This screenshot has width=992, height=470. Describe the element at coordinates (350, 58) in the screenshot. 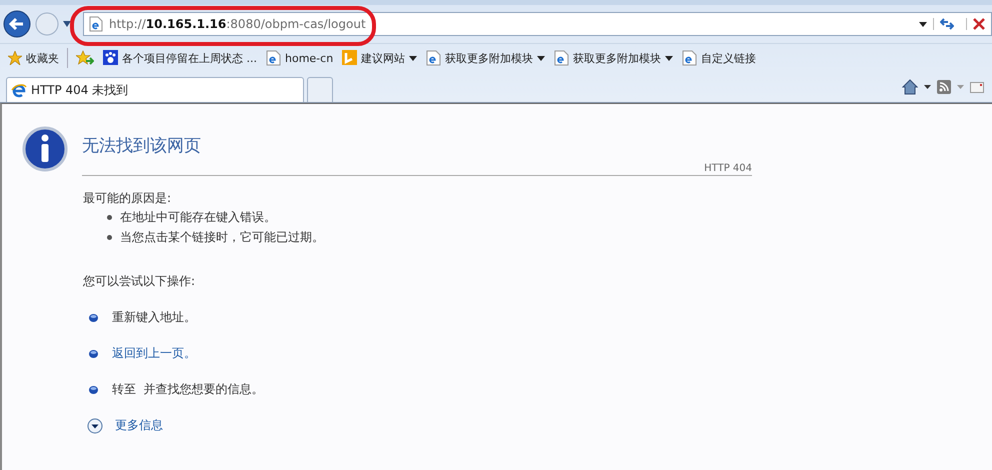

I see `bing-icon` at that location.